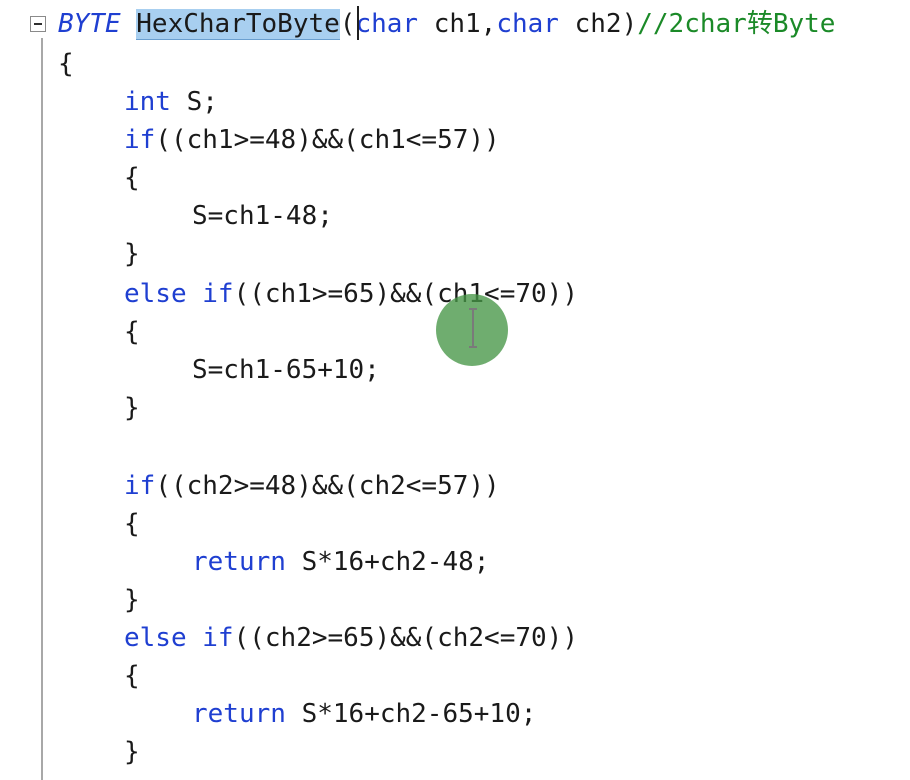  What do you see at coordinates (387, 562) in the screenshot?
I see `code-token: S*16+ch2-48;` at bounding box center [387, 562].